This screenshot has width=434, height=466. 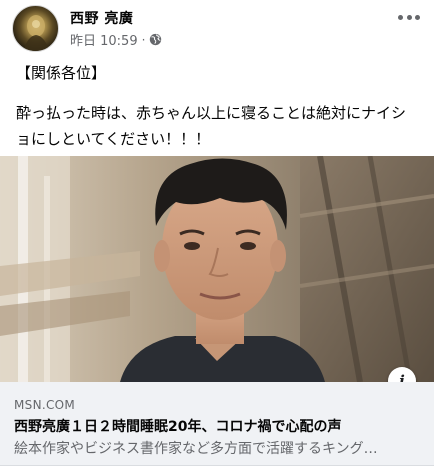 I want to click on post-text-line: 【関係各位】, so click(x=61, y=73).